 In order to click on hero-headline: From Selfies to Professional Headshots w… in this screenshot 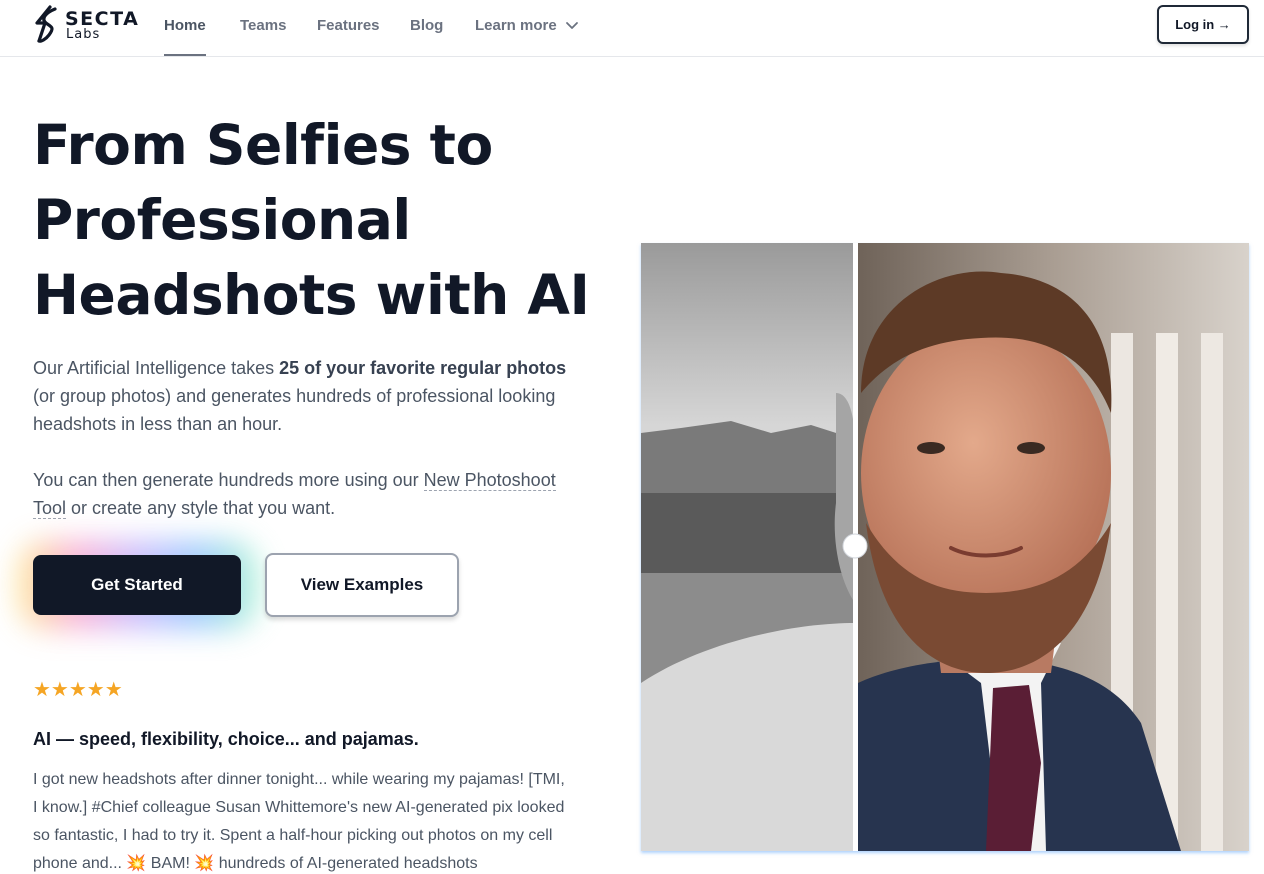, I will do `click(313, 220)`.